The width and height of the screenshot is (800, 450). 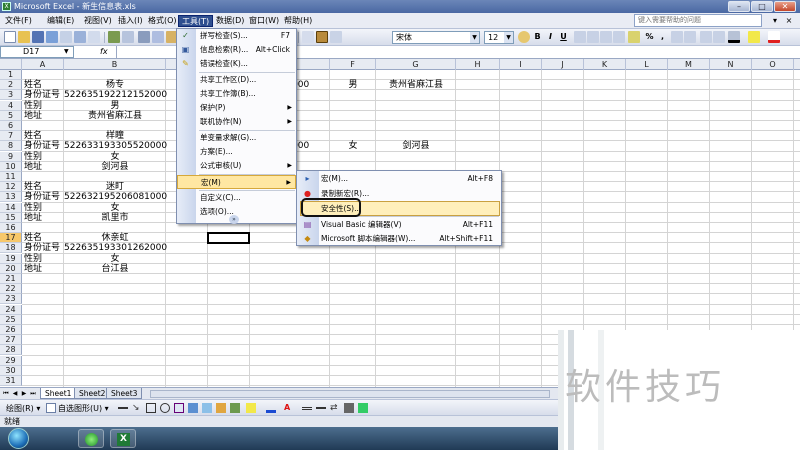 What do you see at coordinates (336, 37) in the screenshot?
I see `zoom-icon` at bounding box center [336, 37].